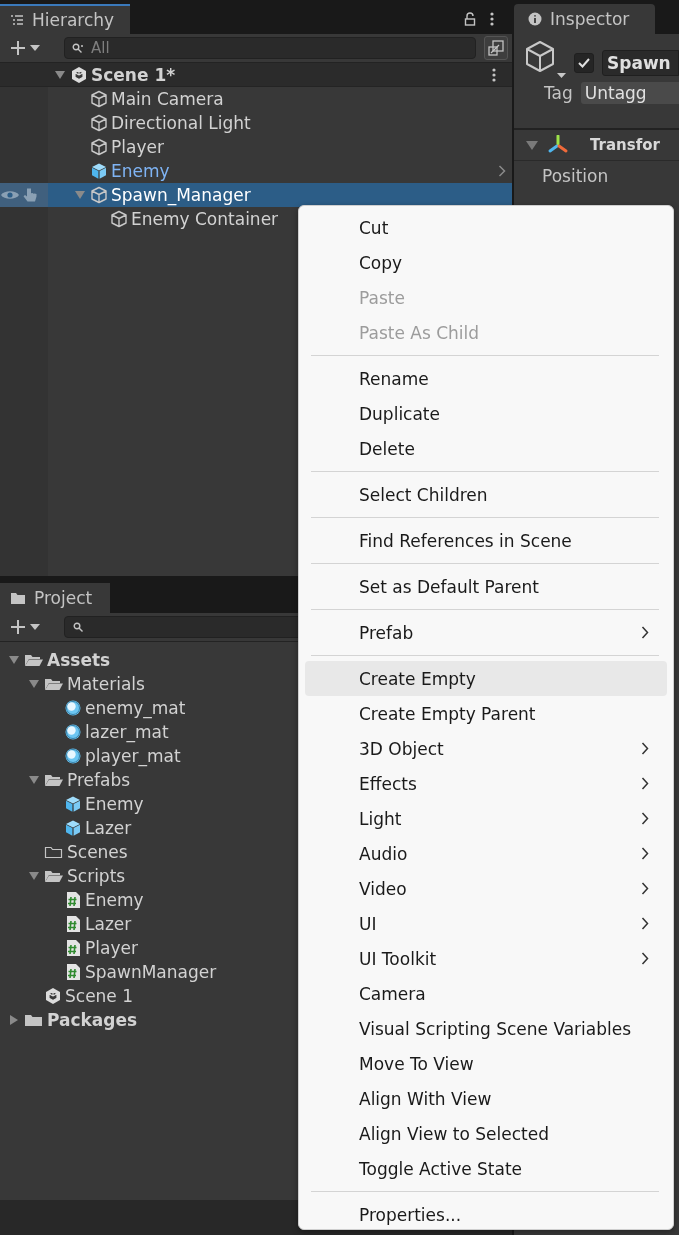 This screenshot has height=1235, width=679. Describe the element at coordinates (486, 1133) in the screenshot. I see `menu-item: Align View to Selected` at that location.